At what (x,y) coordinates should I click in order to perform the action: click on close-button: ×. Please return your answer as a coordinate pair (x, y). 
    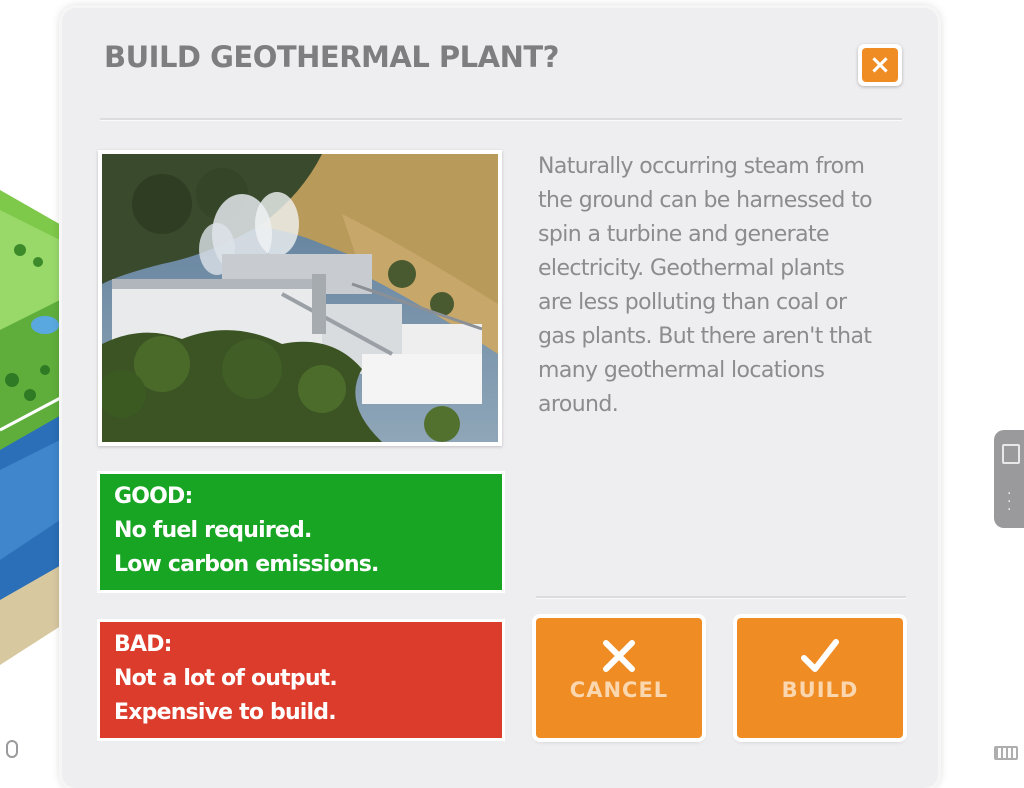
    Looking at the image, I should click on (880, 65).